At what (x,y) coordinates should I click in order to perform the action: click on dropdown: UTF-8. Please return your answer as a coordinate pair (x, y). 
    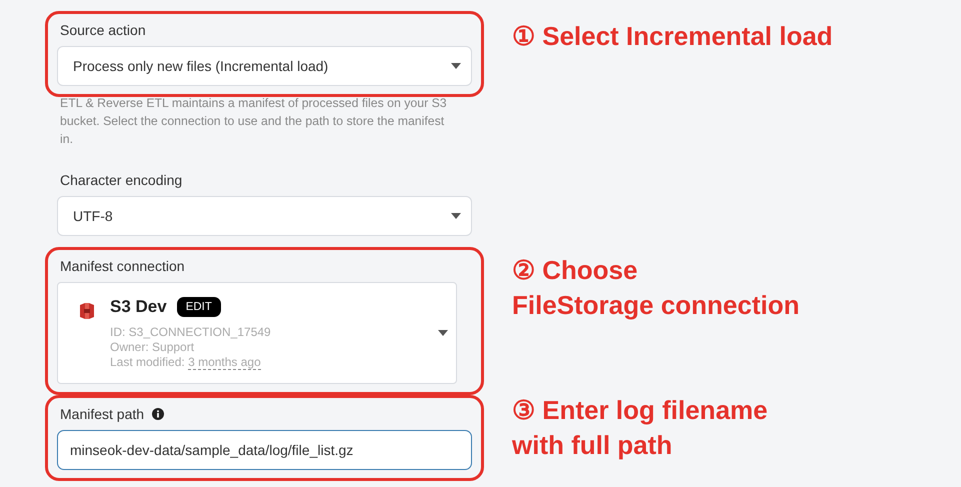
    Looking at the image, I should click on (264, 216).